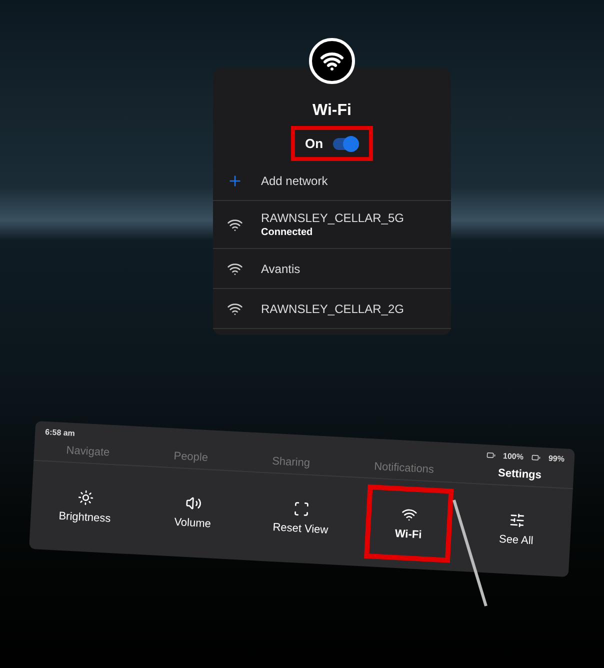 The height and width of the screenshot is (668, 604). Describe the element at coordinates (60, 432) in the screenshot. I see `clock-time: 6:58 am` at that location.